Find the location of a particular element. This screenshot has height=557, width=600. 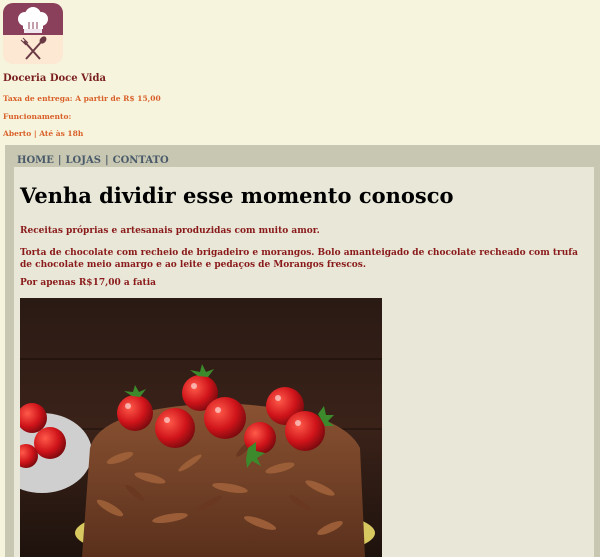

hours-value: Aberto | Até às 18h is located at coordinates (43, 133).